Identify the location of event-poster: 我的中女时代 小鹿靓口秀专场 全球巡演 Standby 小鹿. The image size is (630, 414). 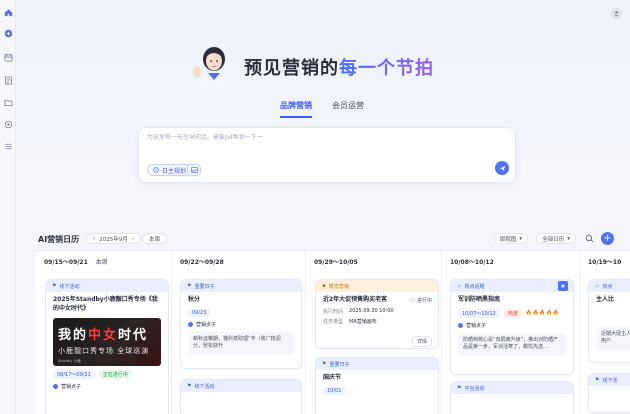
(107, 342).